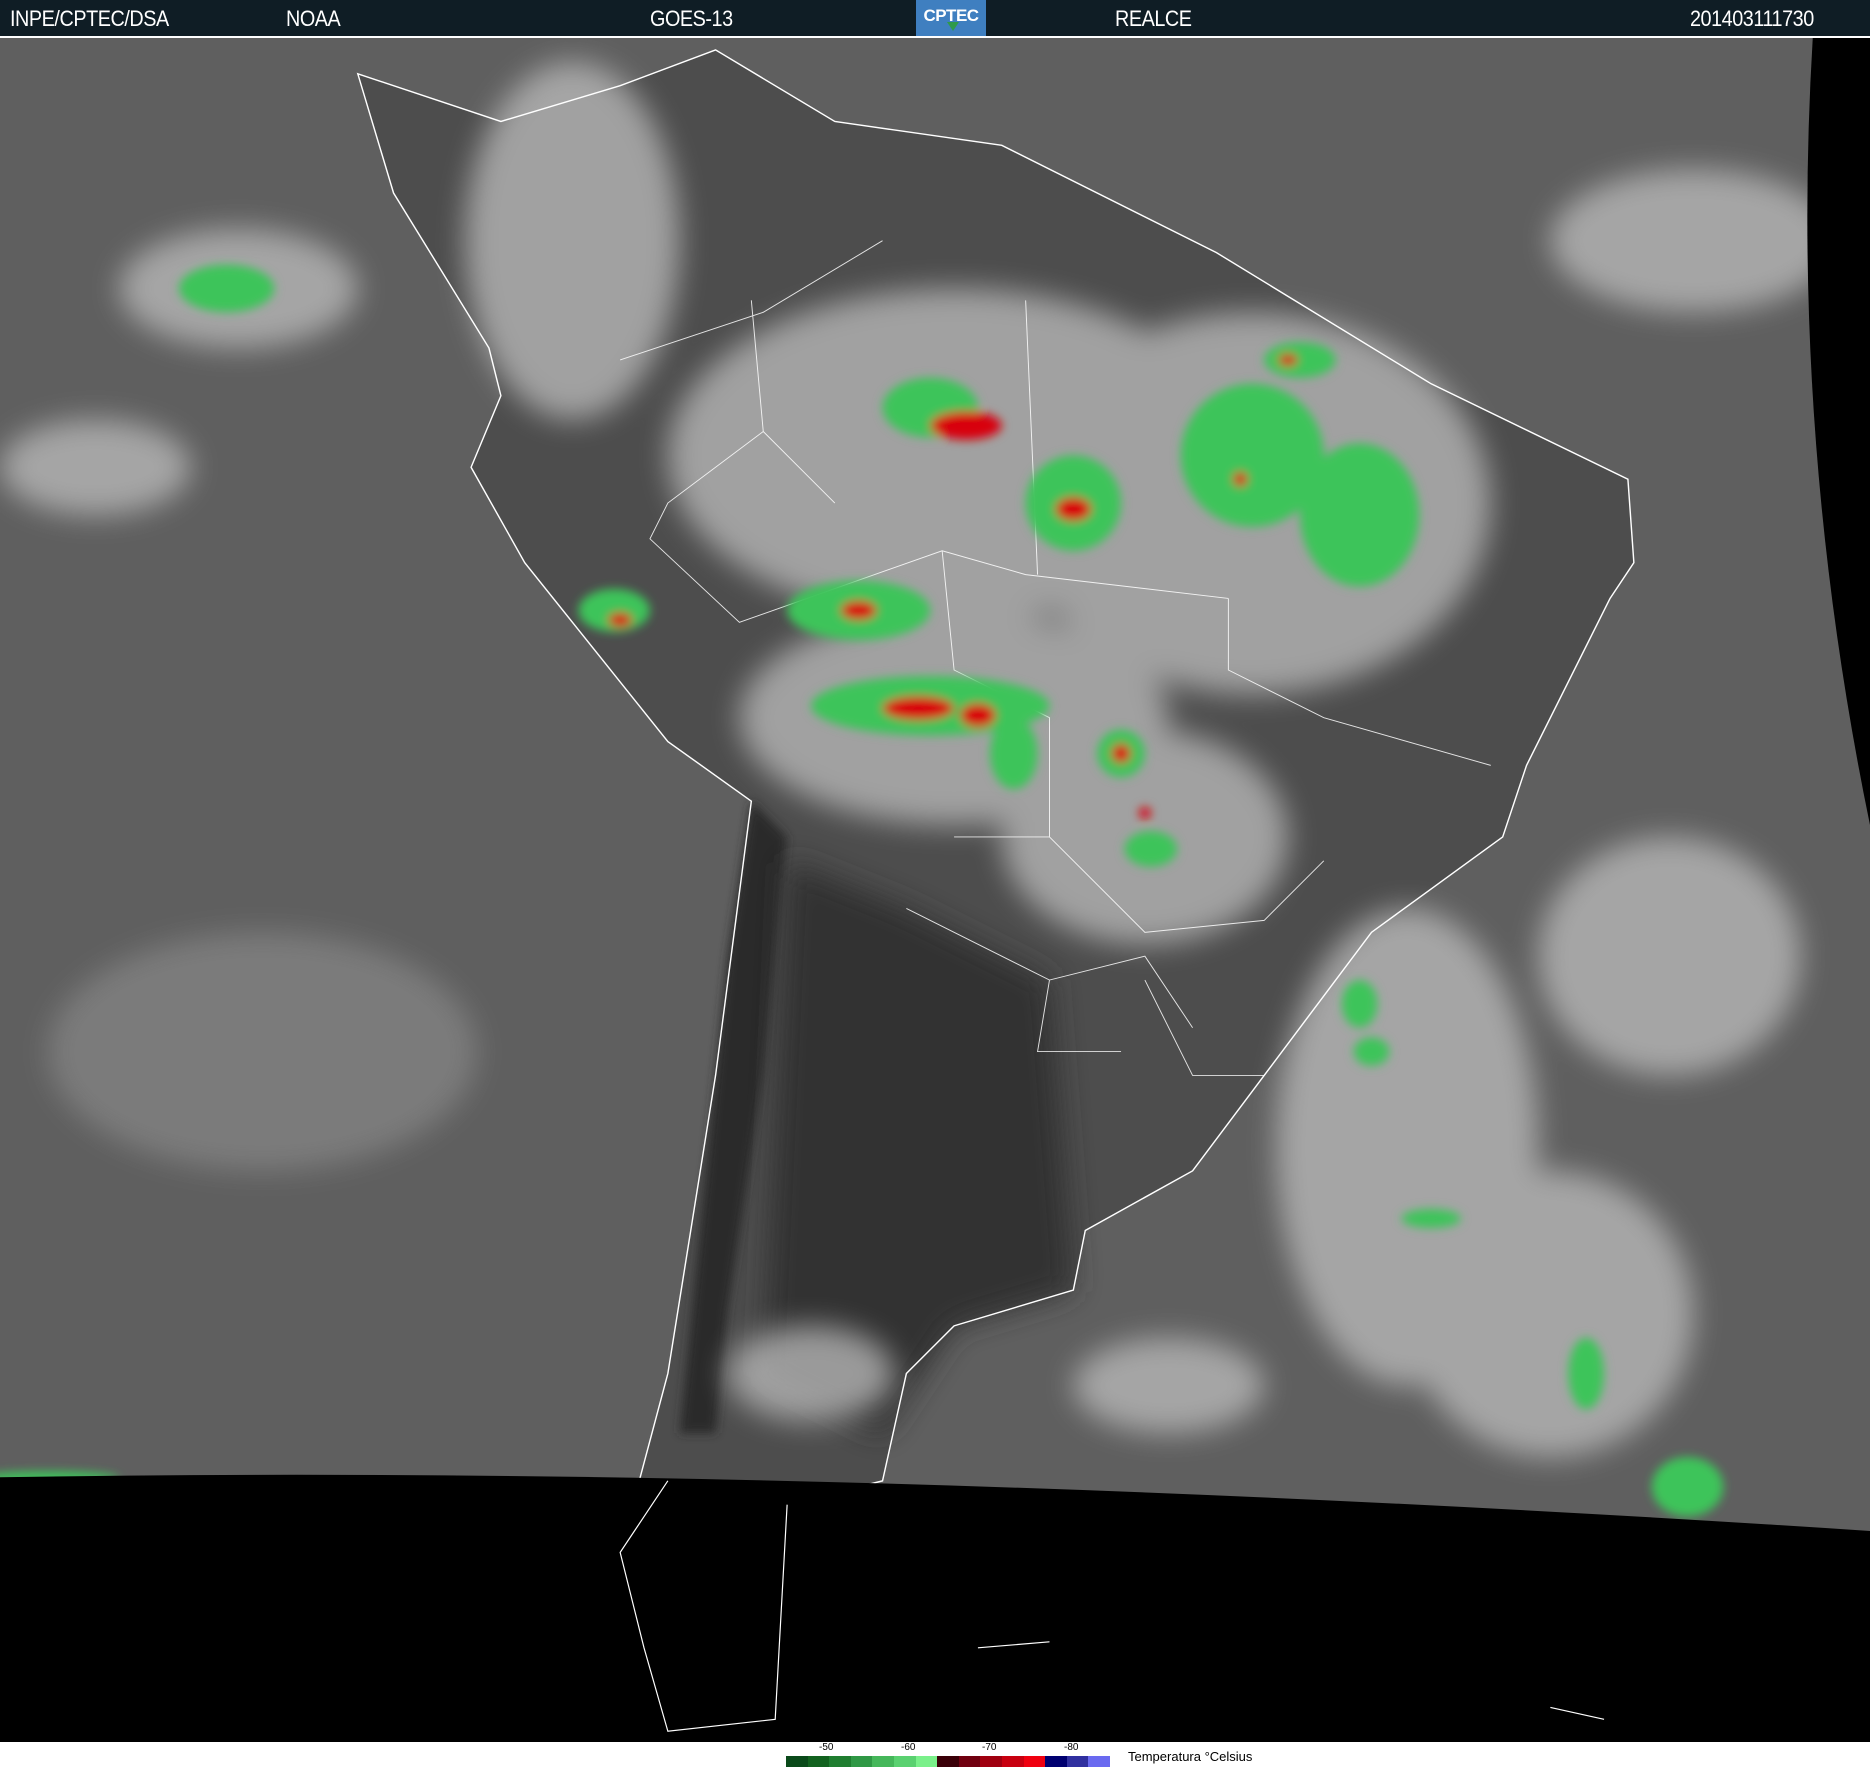 The width and height of the screenshot is (1870, 1770). Describe the element at coordinates (908, 1747) in the screenshot. I see `tick-label: -60` at that location.